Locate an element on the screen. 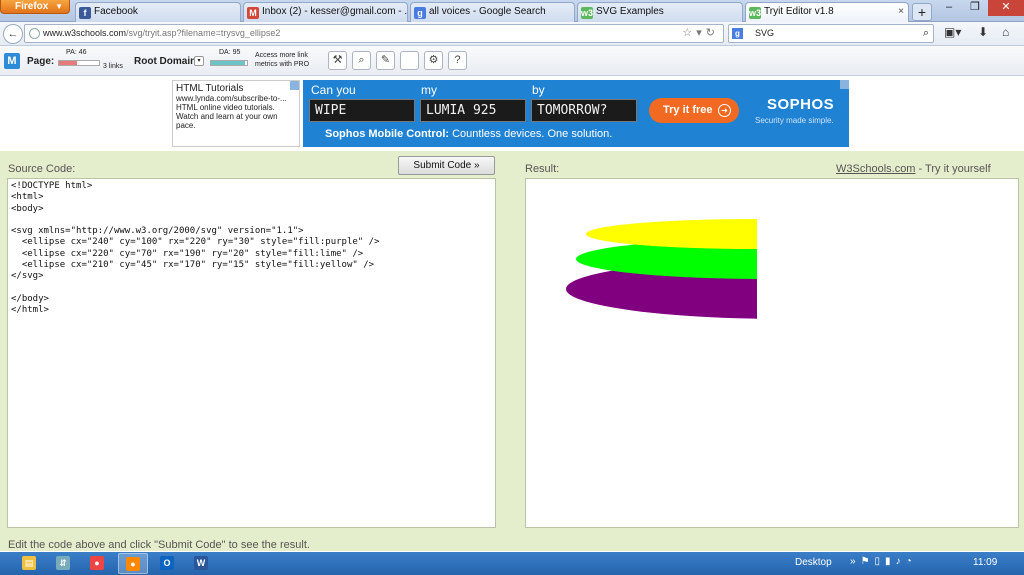 The height and width of the screenshot is (575, 1024). arrow-right-icon: ➜ is located at coordinates (724, 110).